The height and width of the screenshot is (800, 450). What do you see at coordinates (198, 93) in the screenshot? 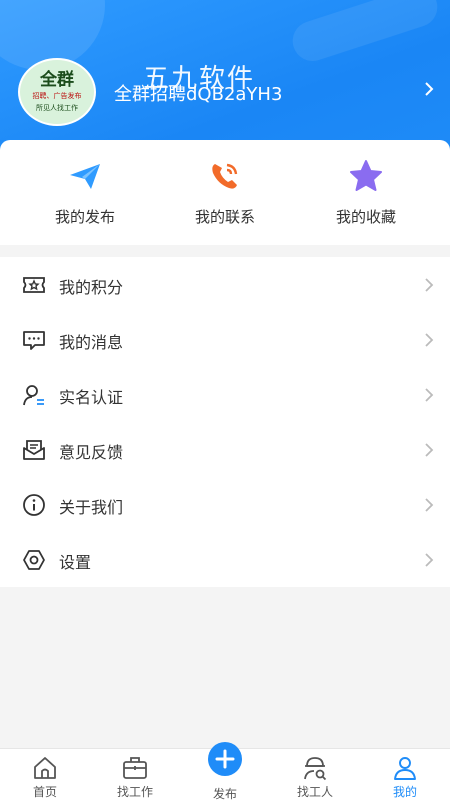
I see `username: 全群招聘dQB2aYH3` at bounding box center [198, 93].